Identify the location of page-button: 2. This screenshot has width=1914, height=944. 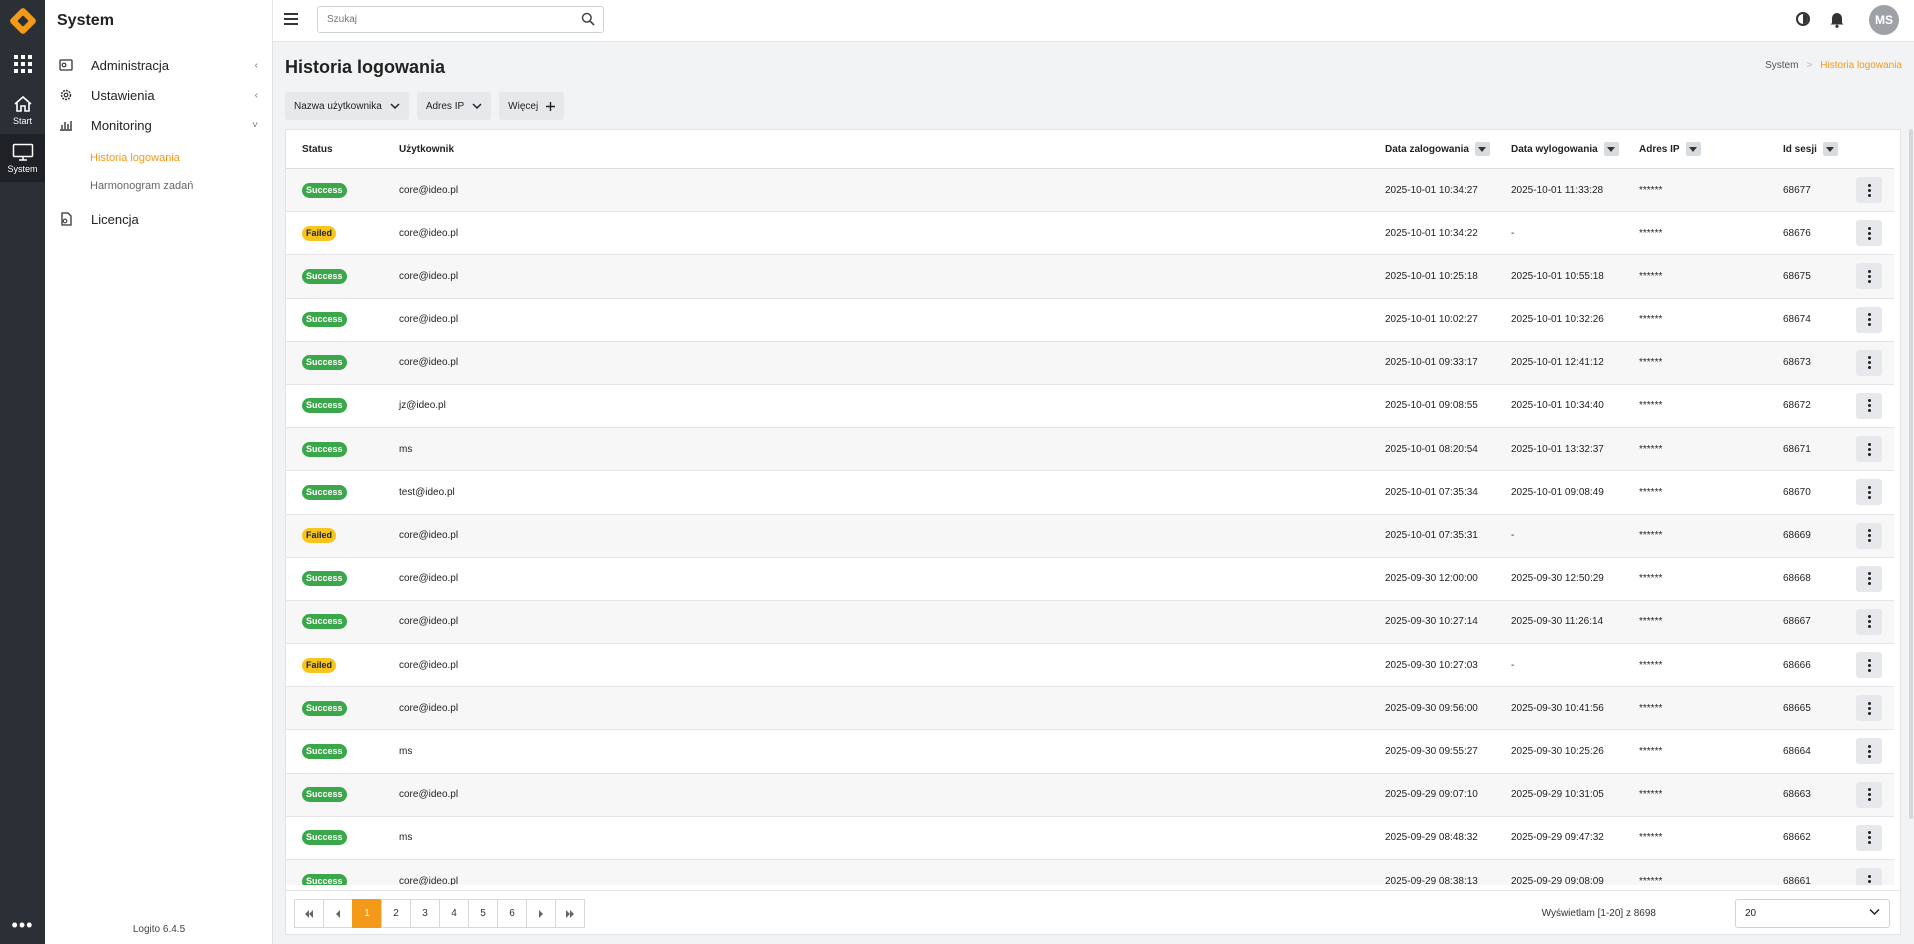
(396, 913).